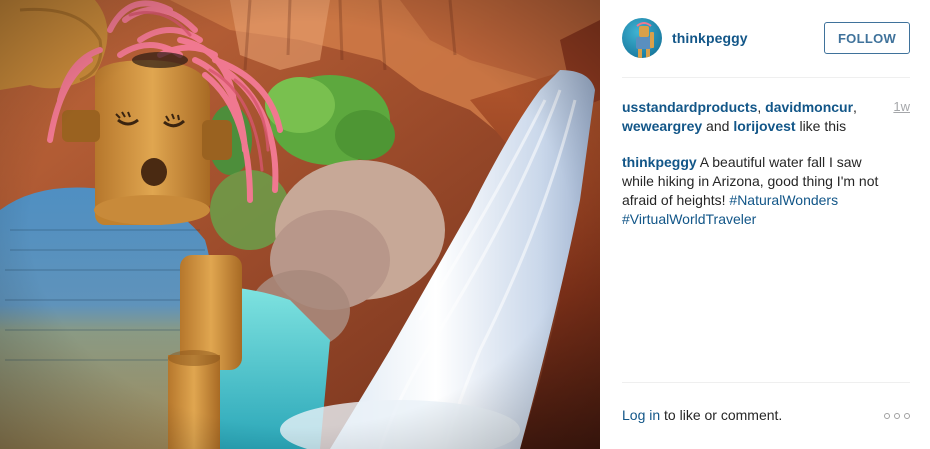  I want to click on footer-divider, so click(766, 382).